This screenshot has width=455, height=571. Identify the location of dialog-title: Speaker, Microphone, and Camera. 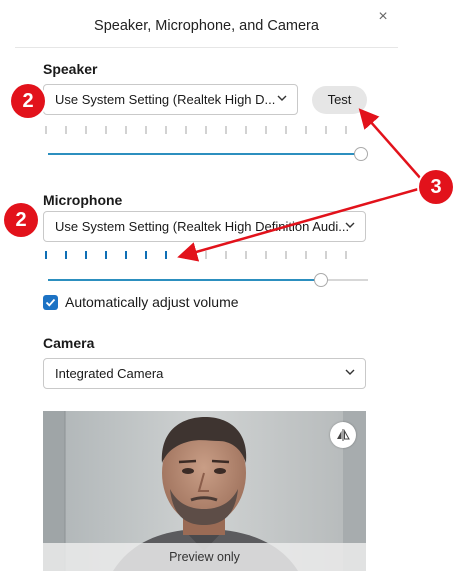
(206, 26).